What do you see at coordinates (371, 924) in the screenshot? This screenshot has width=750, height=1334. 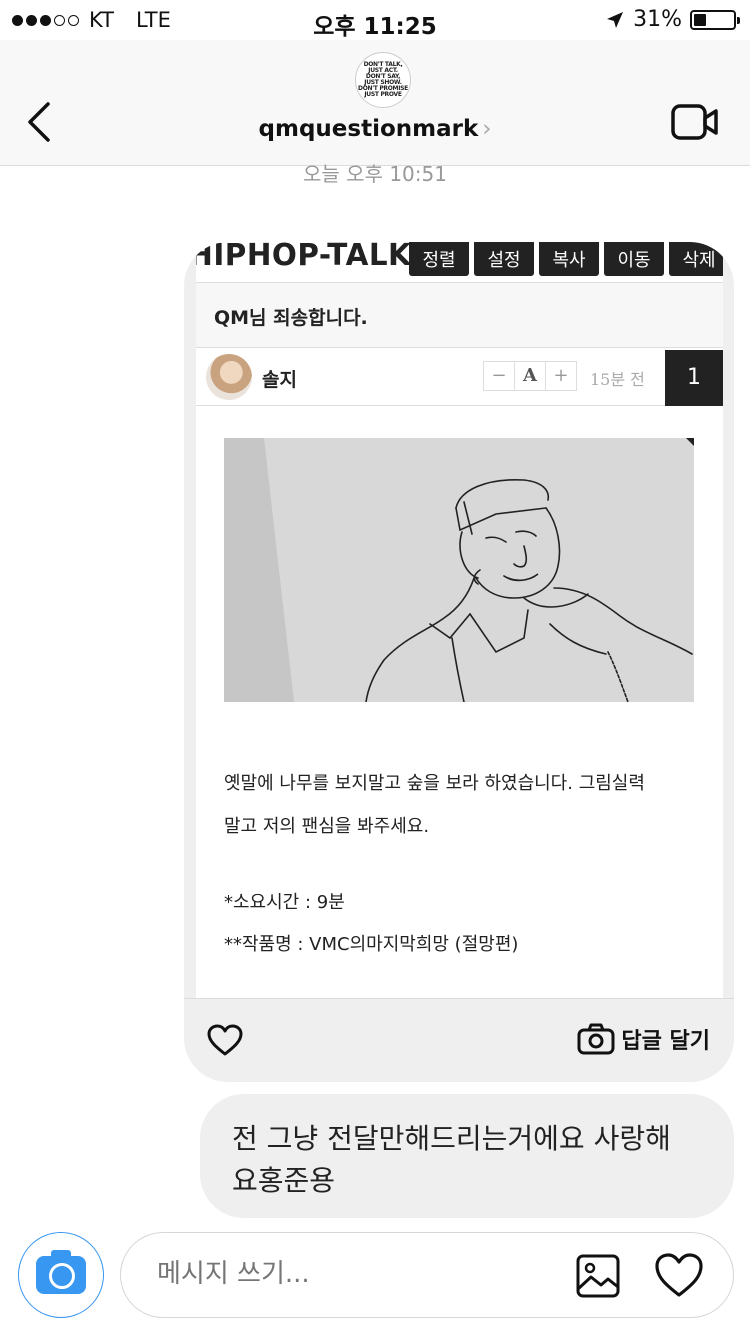 I see `post-meta: *소요시간 : 9분 **작품명 : VMC의마지막희망 (절망편)` at bounding box center [371, 924].